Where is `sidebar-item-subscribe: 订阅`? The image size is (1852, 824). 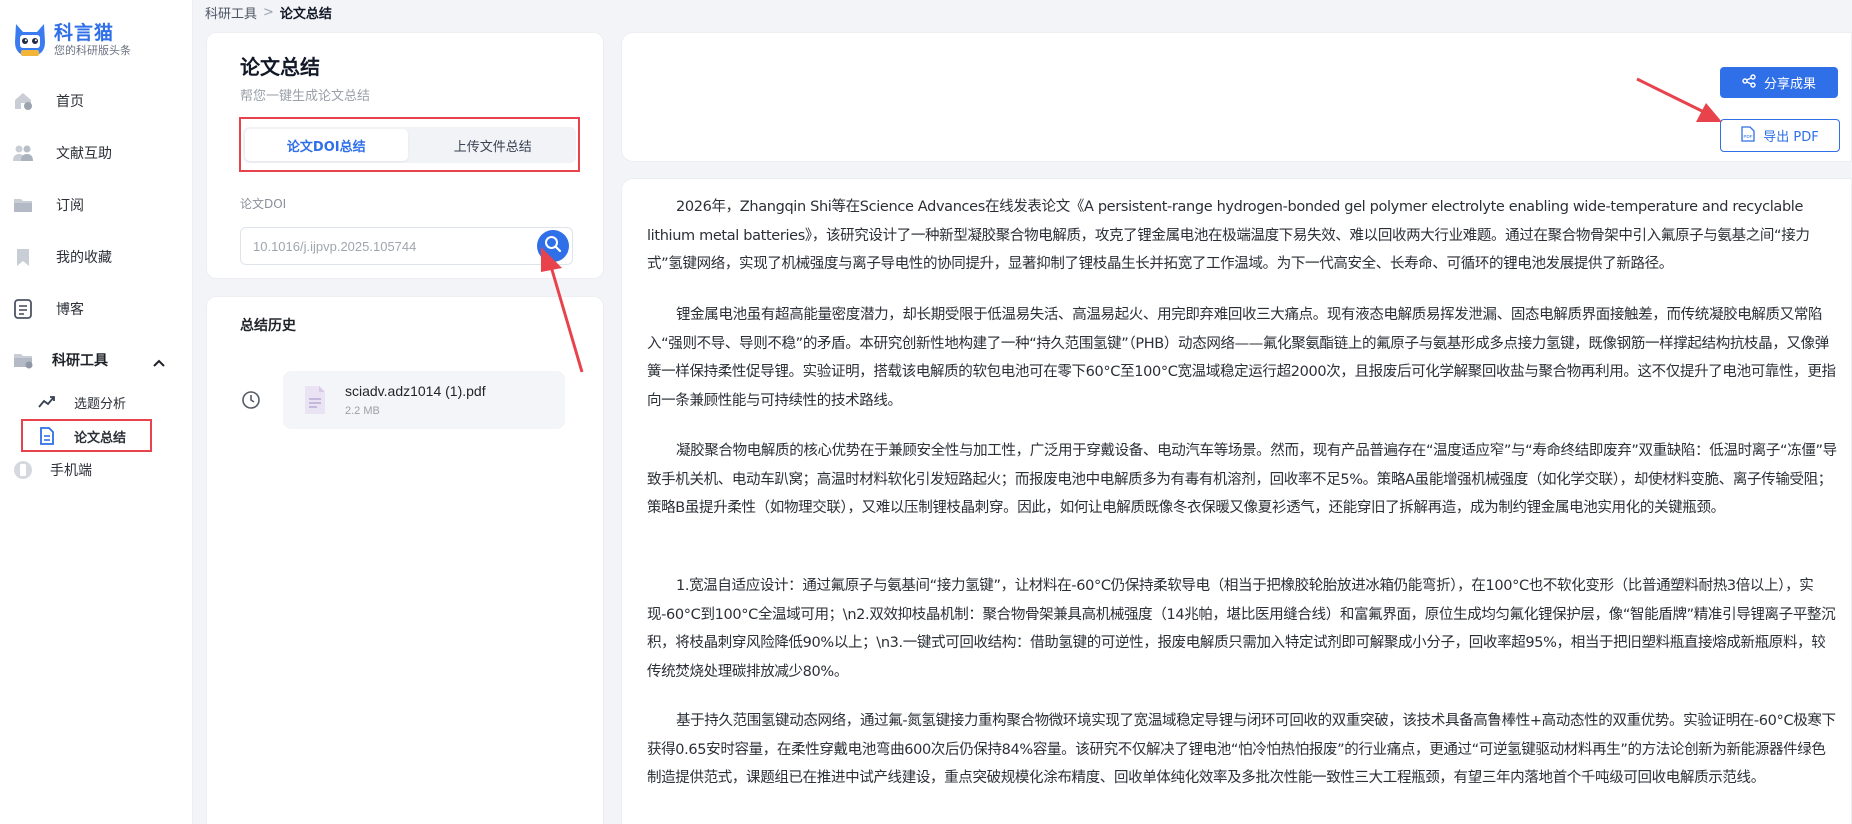 sidebar-item-subscribe: 订阅 is located at coordinates (96, 205).